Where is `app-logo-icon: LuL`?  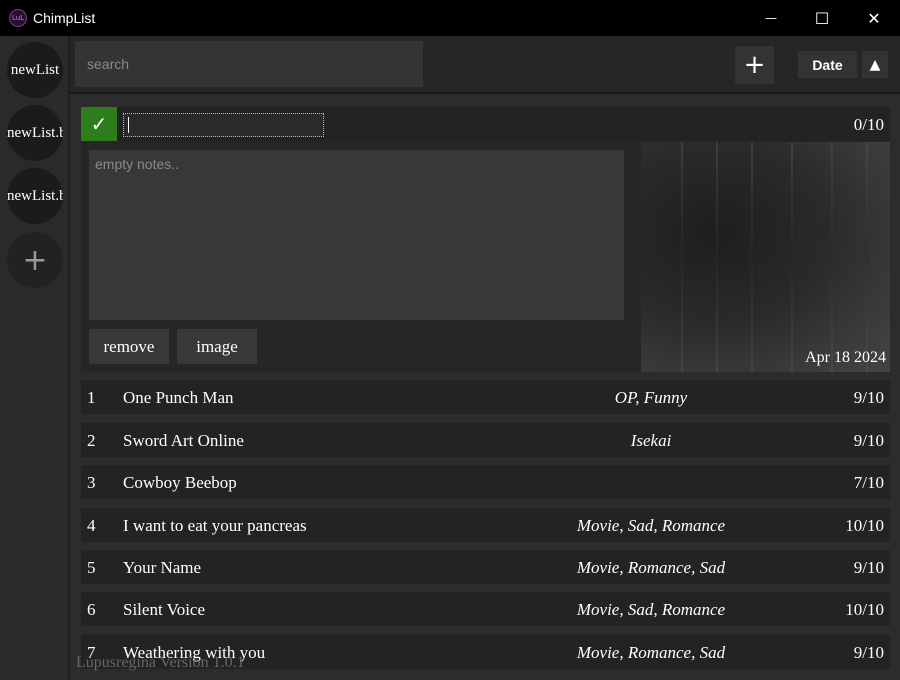 app-logo-icon: LuL is located at coordinates (18, 18).